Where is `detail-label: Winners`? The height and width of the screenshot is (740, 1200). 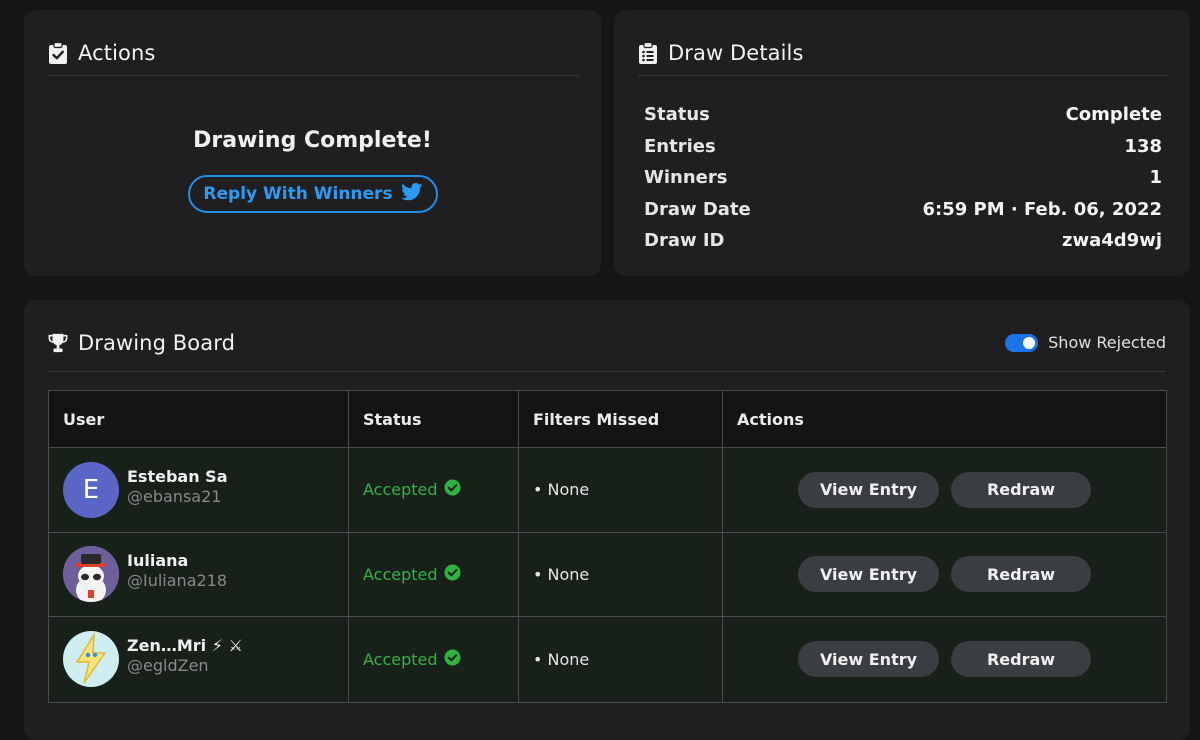
detail-label: Winners is located at coordinates (686, 178).